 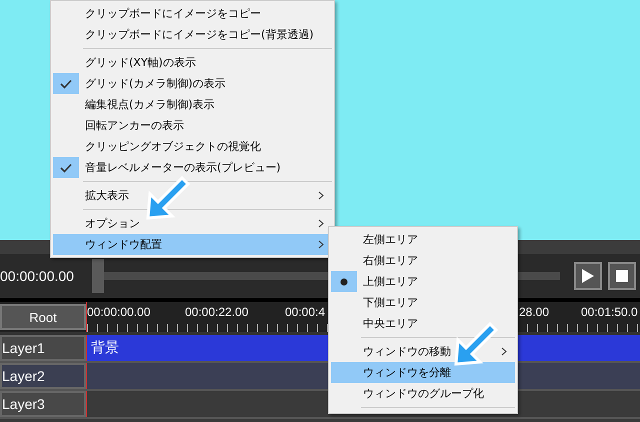 What do you see at coordinates (216, 312) in the screenshot?
I see `ruler-label: 00:00:22.00` at bounding box center [216, 312].